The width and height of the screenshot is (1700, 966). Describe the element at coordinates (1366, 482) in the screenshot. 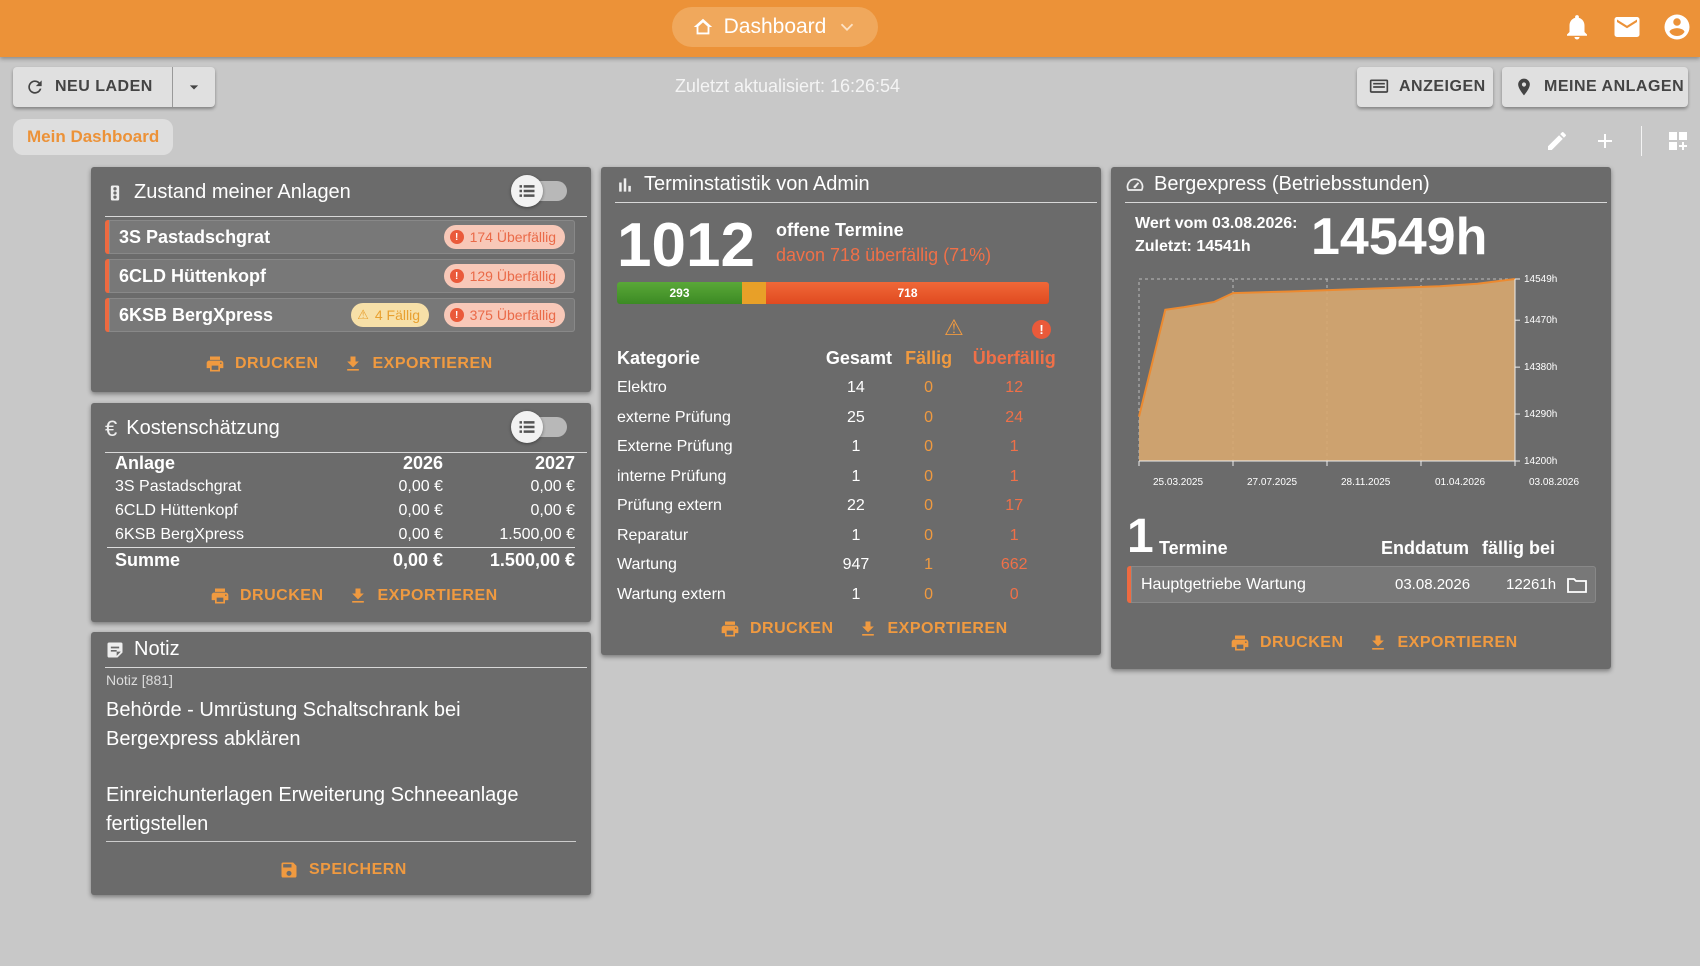

I see `x-tick-label: 28.11.2025` at that location.